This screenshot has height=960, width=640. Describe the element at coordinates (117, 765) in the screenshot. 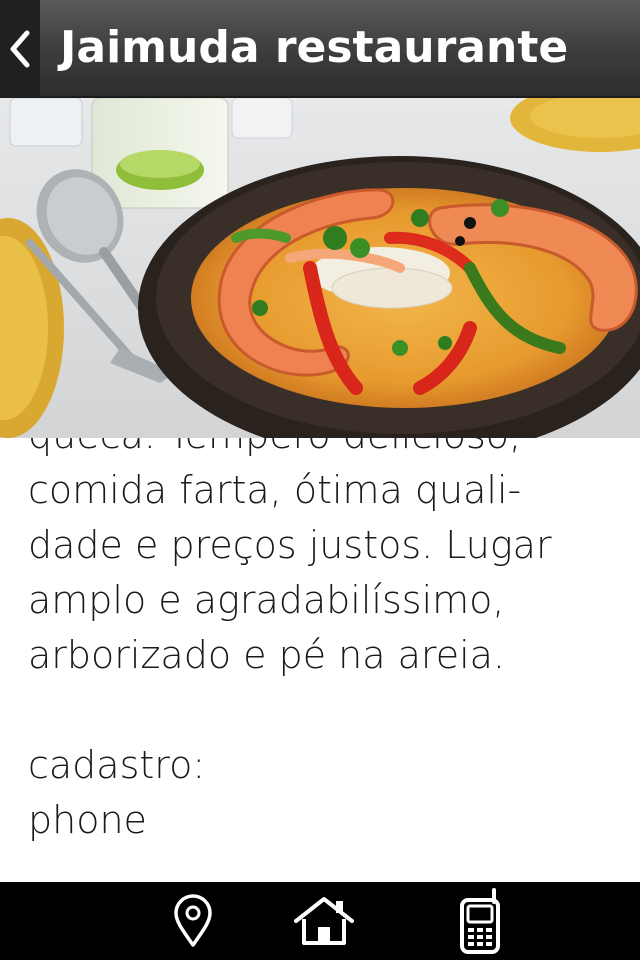

I see `cadastro-label: cadastro:` at that location.